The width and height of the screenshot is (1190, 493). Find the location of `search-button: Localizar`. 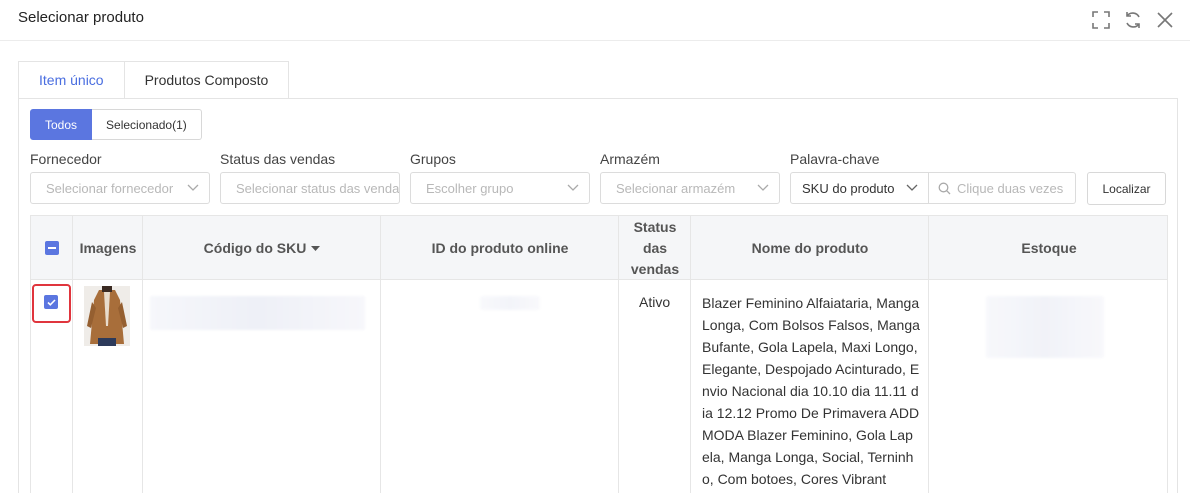

search-button: Localizar is located at coordinates (1126, 188).